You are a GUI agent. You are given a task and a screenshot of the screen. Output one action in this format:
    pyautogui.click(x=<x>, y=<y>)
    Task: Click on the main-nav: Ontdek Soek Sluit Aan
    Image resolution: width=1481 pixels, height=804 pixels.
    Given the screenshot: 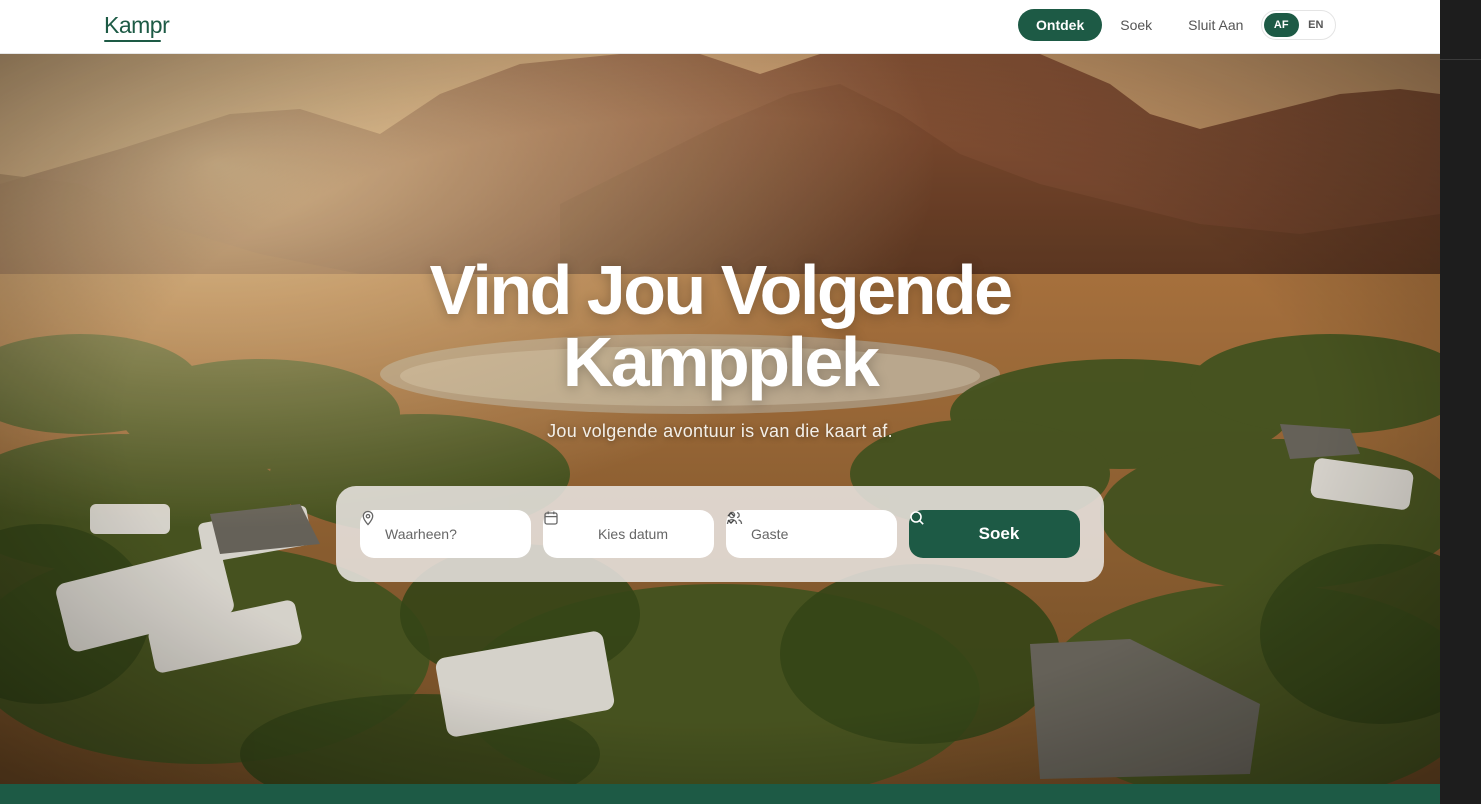 What is the action you would take?
    pyautogui.click(x=1139, y=25)
    